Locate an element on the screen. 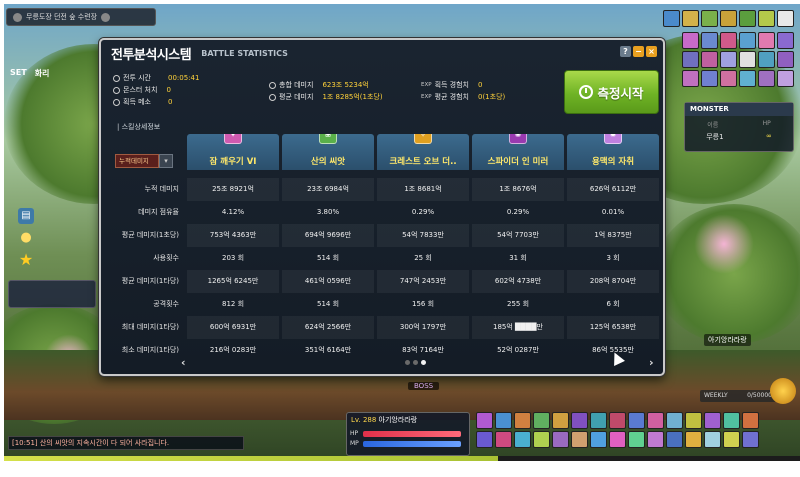 The width and height of the screenshot is (800, 477). stat-cell: 185억 ████만 is located at coordinates (518, 327).